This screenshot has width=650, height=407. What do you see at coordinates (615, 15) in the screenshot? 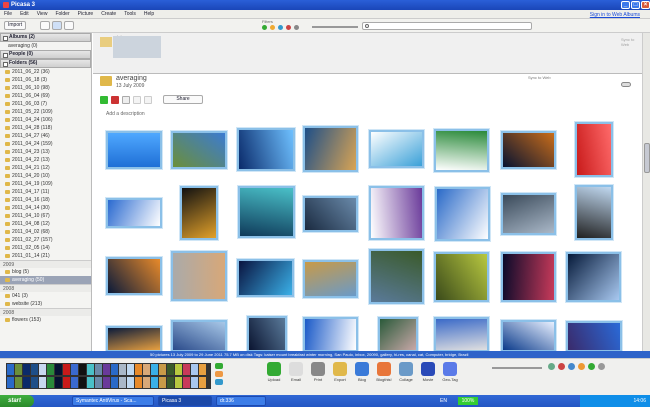
I see `sign-in-link: Sign in to Web Albums` at bounding box center [615, 15].